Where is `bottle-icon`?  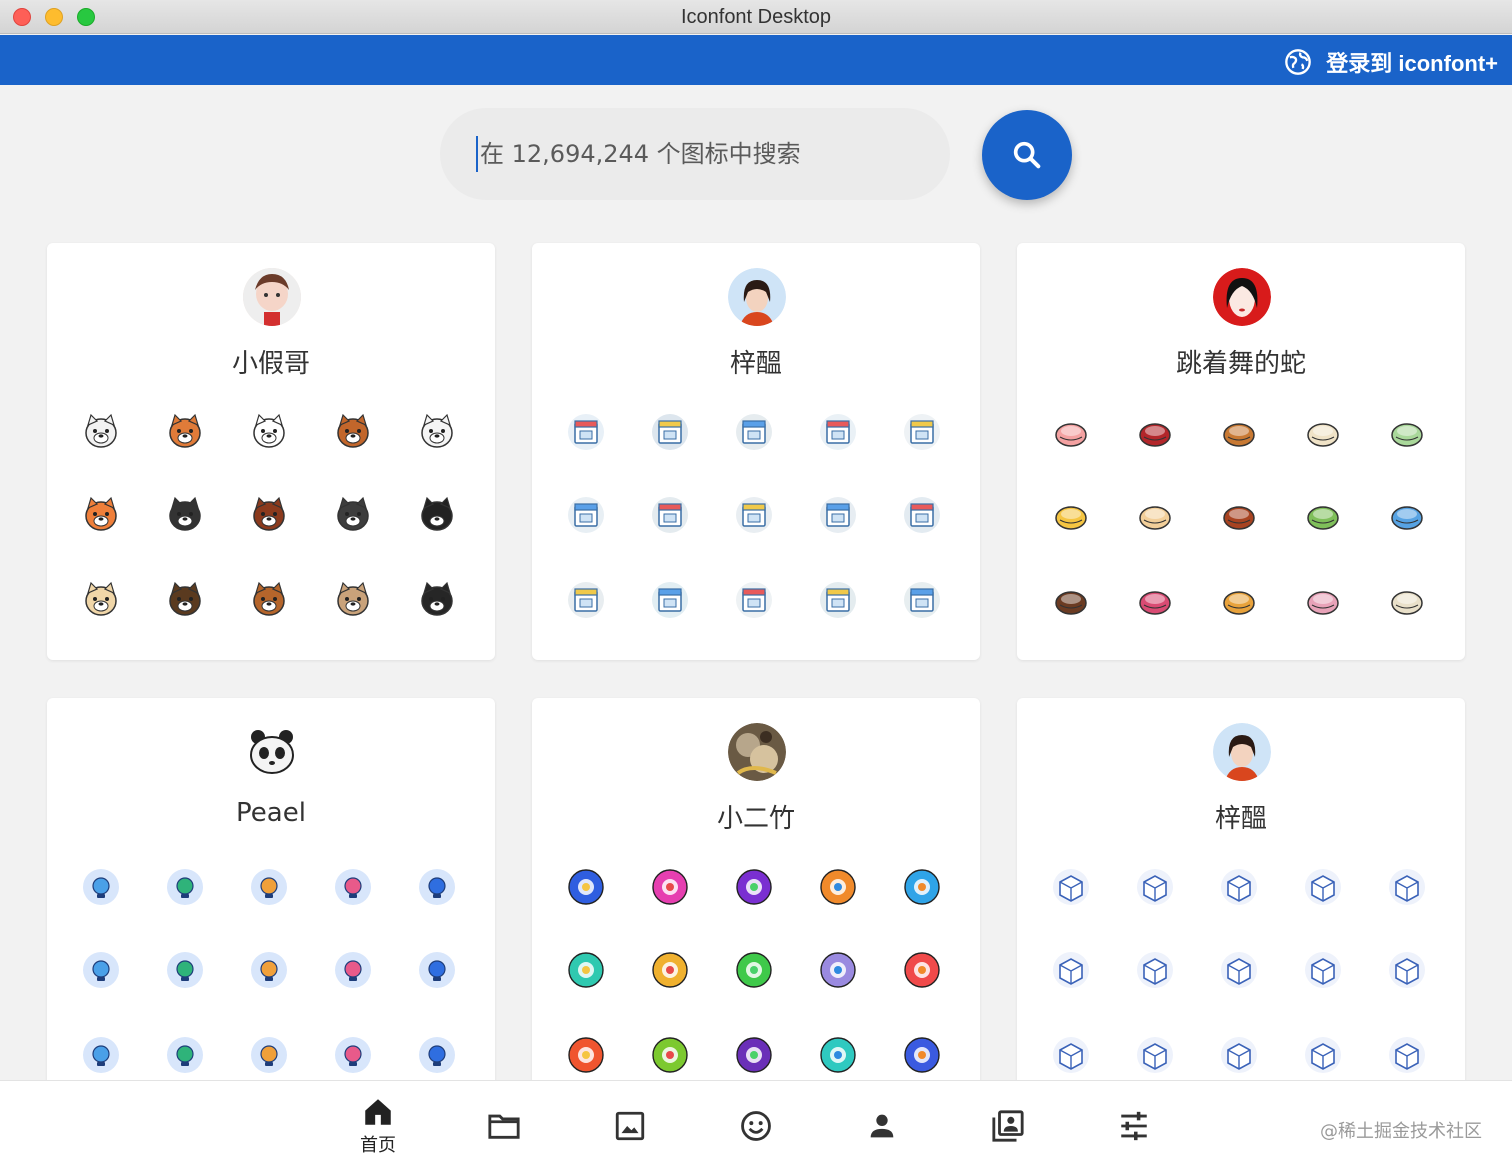 bottle-icon is located at coordinates (185, 887).